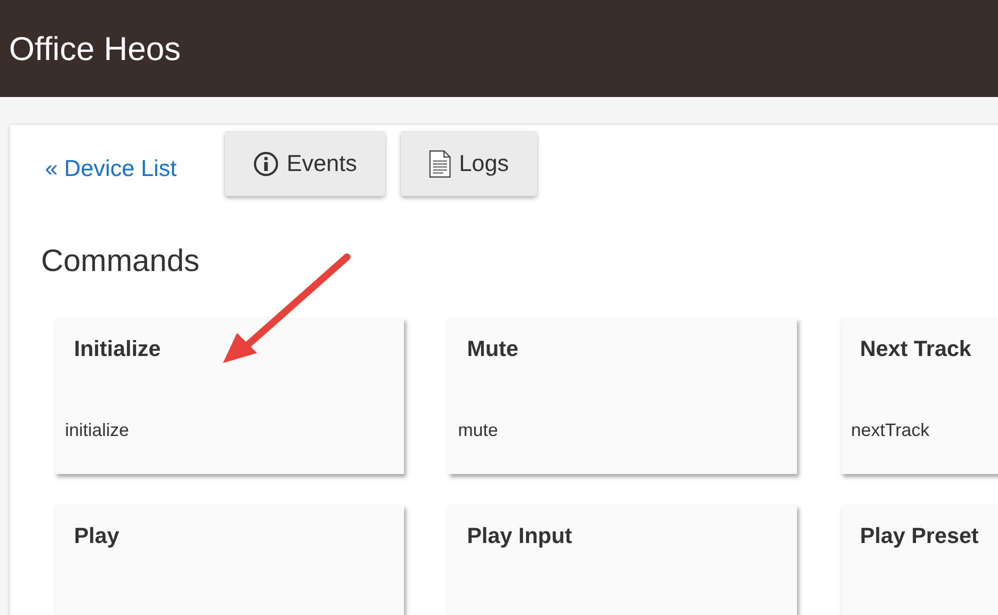  I want to click on command-card: Next Track nextTrack, so click(919, 396).